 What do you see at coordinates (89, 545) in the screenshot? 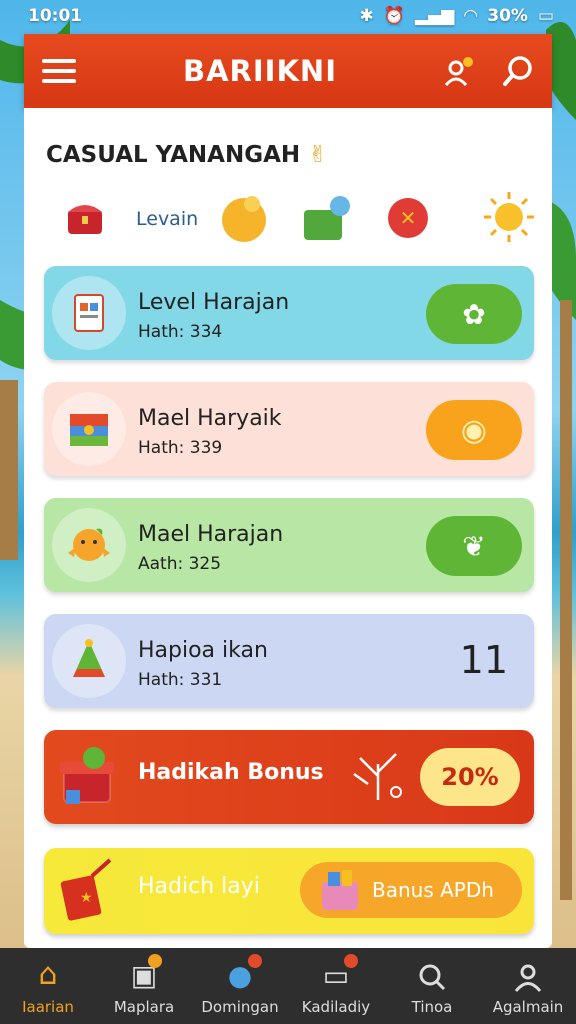
I see `orange-creature-icon` at bounding box center [89, 545].